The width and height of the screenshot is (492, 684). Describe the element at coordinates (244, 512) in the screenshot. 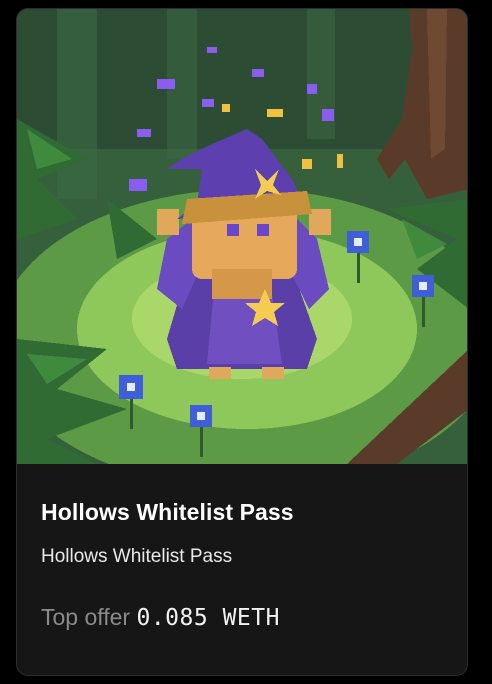

I see `nft-title: Hollows Whitelist Pass` at that location.